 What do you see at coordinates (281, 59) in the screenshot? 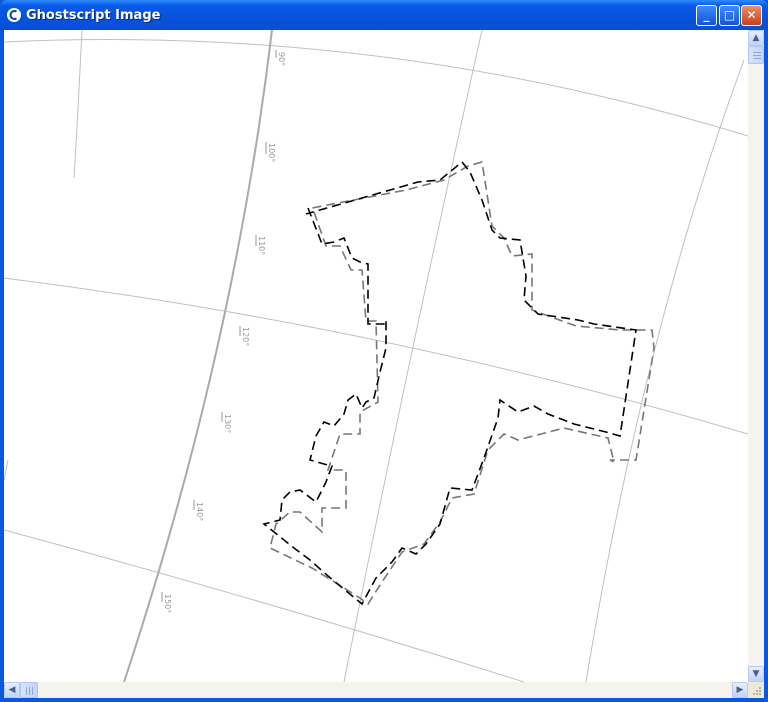
I see `longitude-label: 90°` at bounding box center [281, 59].